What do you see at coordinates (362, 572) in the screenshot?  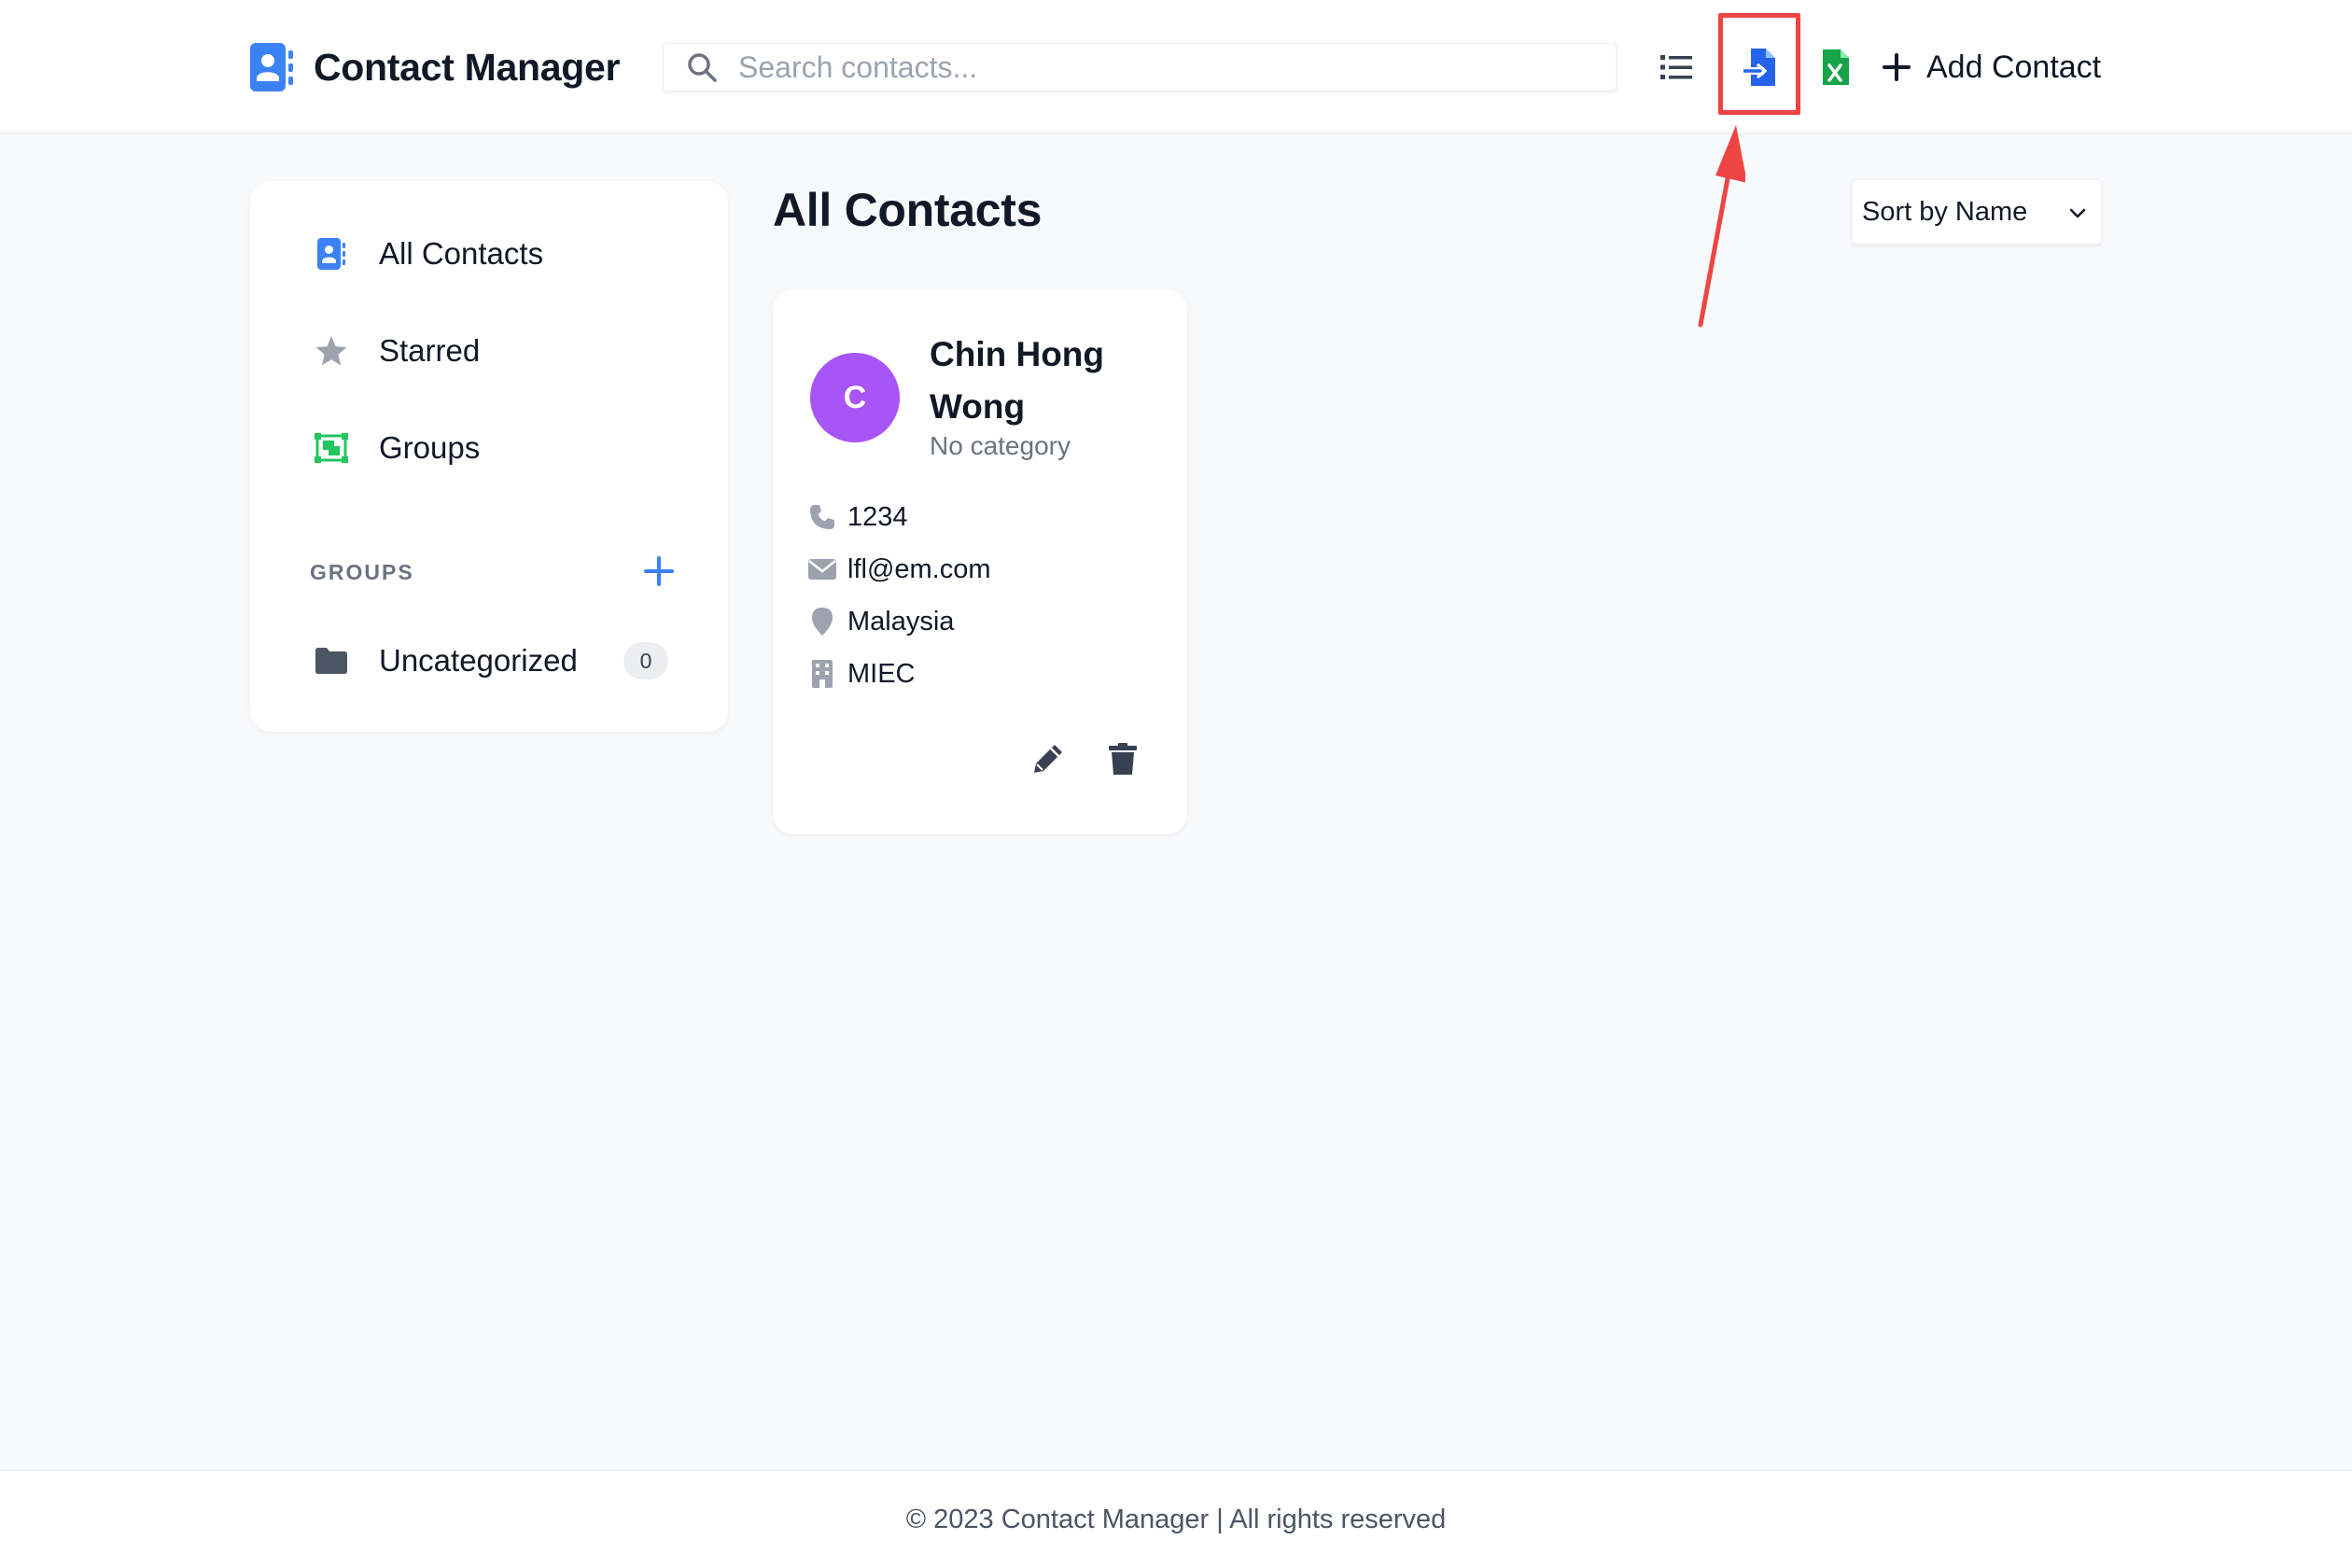 I see `groups-heading: GROUPS` at bounding box center [362, 572].